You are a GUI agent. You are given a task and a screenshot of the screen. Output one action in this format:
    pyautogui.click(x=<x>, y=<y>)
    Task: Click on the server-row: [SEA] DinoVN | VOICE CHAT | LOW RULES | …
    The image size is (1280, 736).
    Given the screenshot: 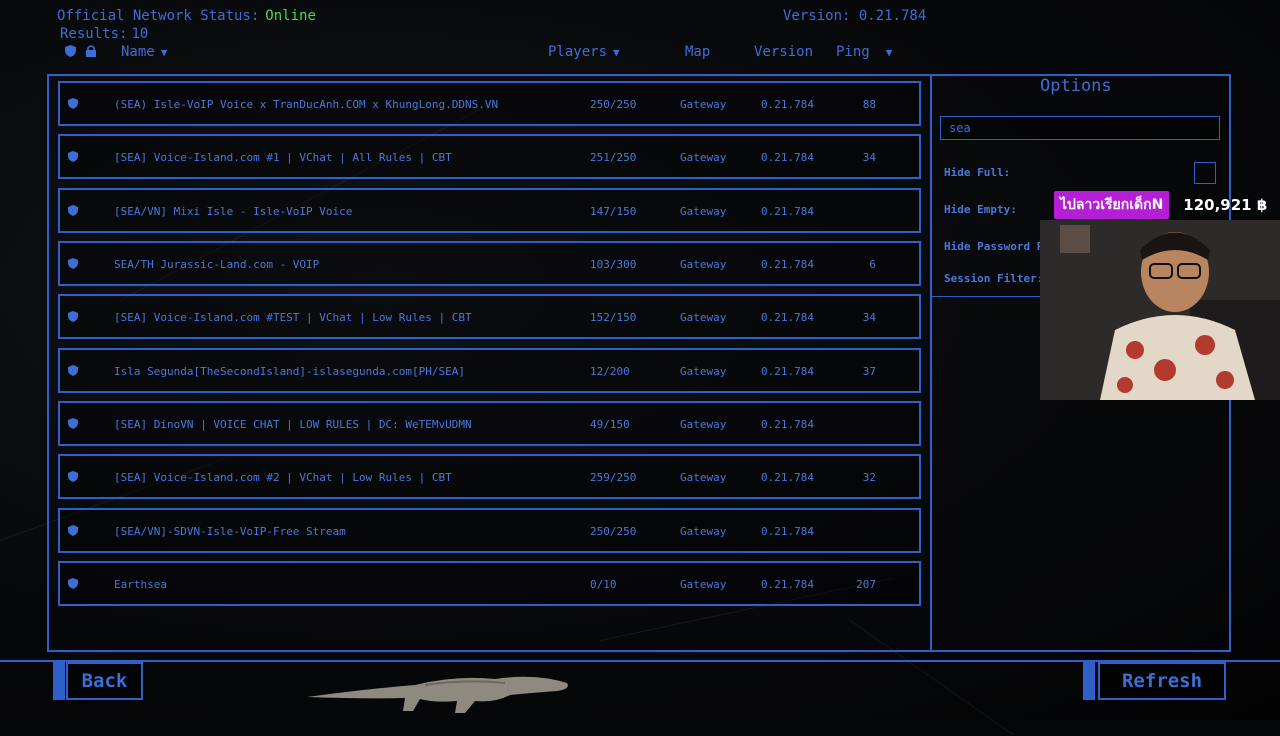 What is the action you would take?
    pyautogui.click(x=489, y=423)
    